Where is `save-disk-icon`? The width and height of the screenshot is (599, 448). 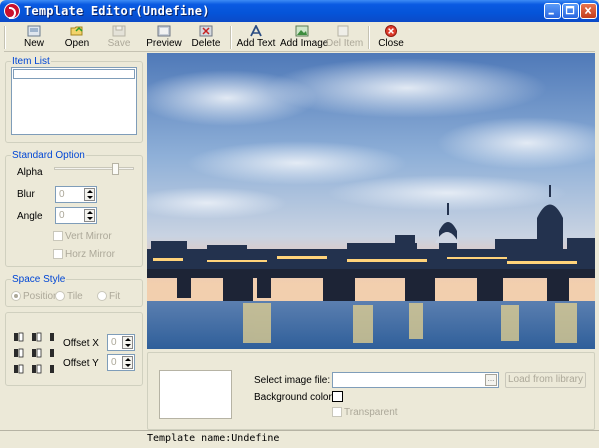
save-disk-icon is located at coordinates (119, 31).